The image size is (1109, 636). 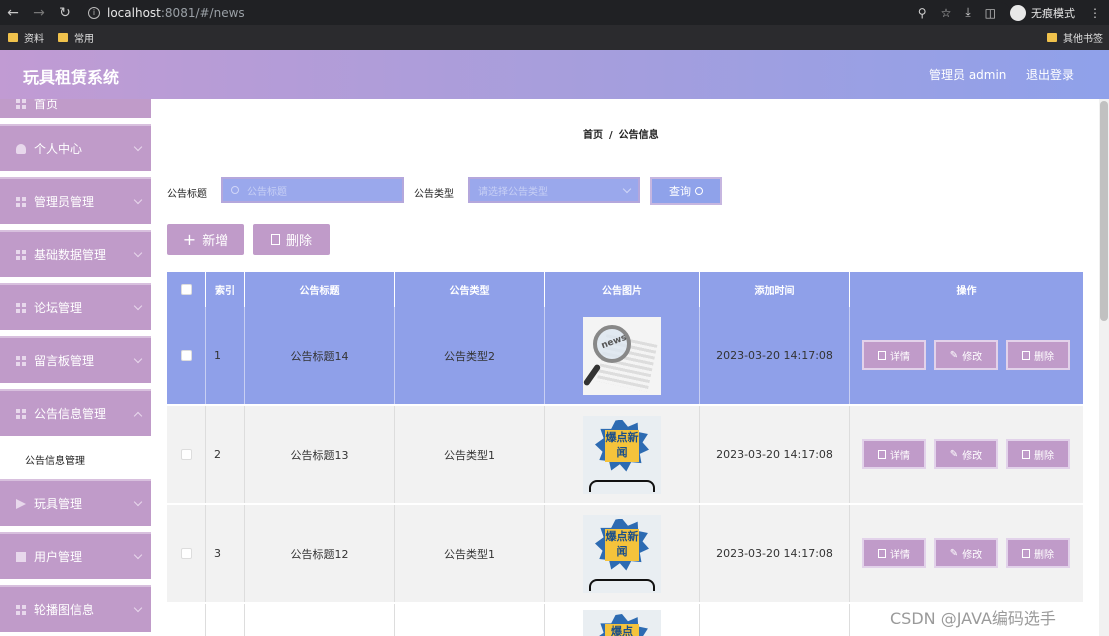 What do you see at coordinates (545, 12) in the screenshot?
I see `address-bar: i localhost :8081/#/news` at bounding box center [545, 12].